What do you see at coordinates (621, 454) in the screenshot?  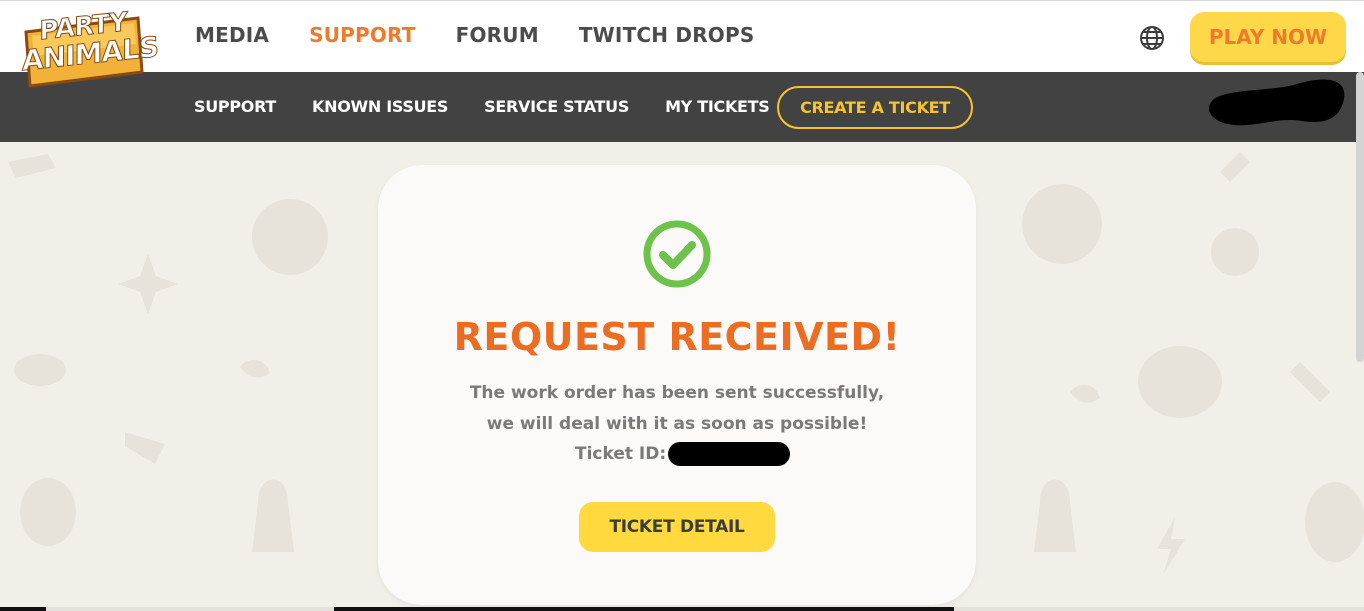 I see `ticket-id-label: Ticket ID:` at bounding box center [621, 454].